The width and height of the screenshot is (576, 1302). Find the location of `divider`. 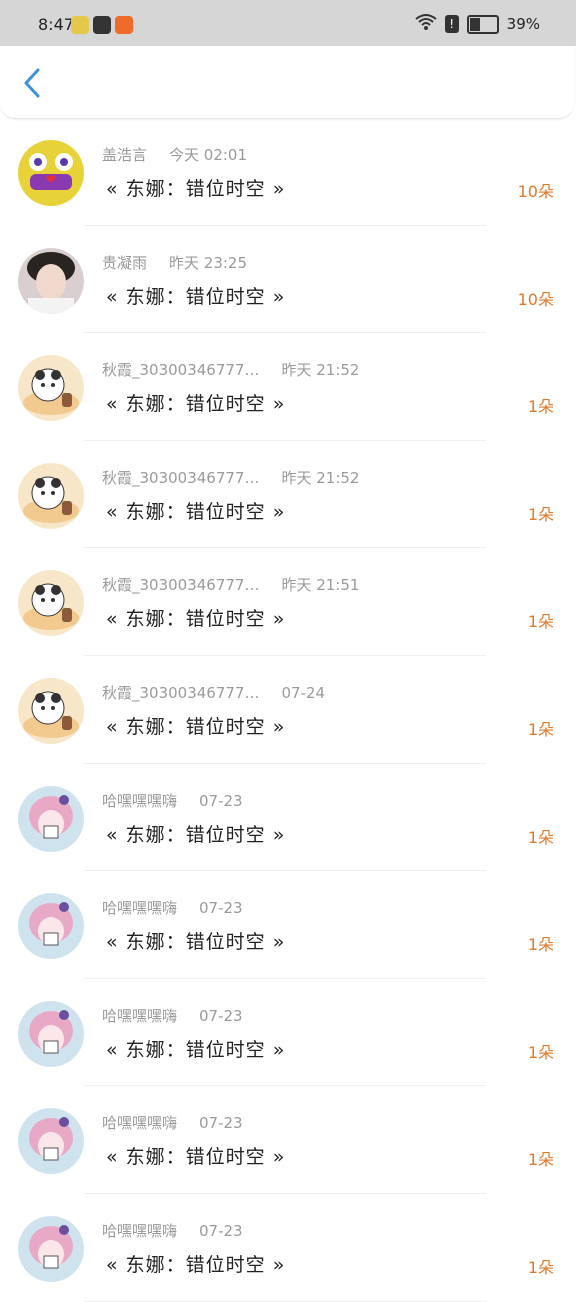

divider is located at coordinates (285, 1301).